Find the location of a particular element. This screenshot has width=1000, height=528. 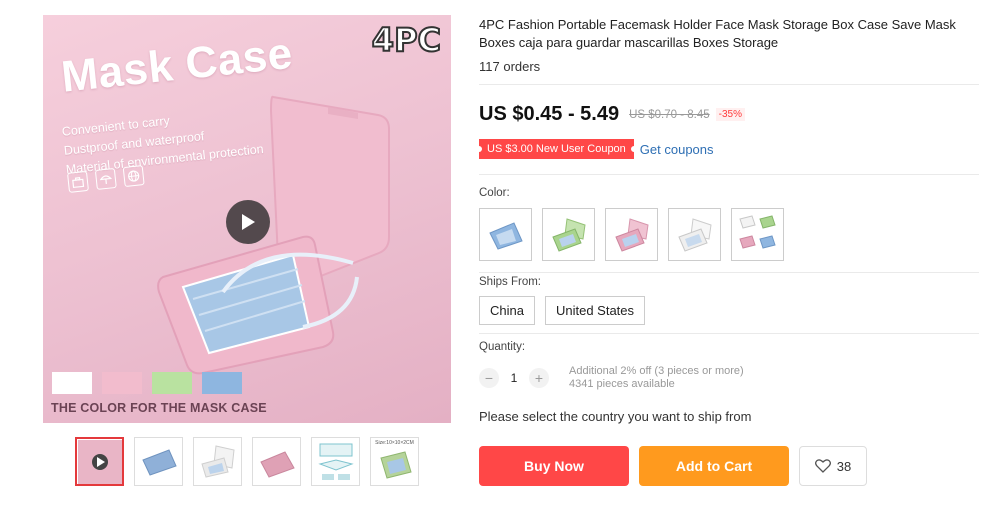

color-swatches is located at coordinates (147, 383).